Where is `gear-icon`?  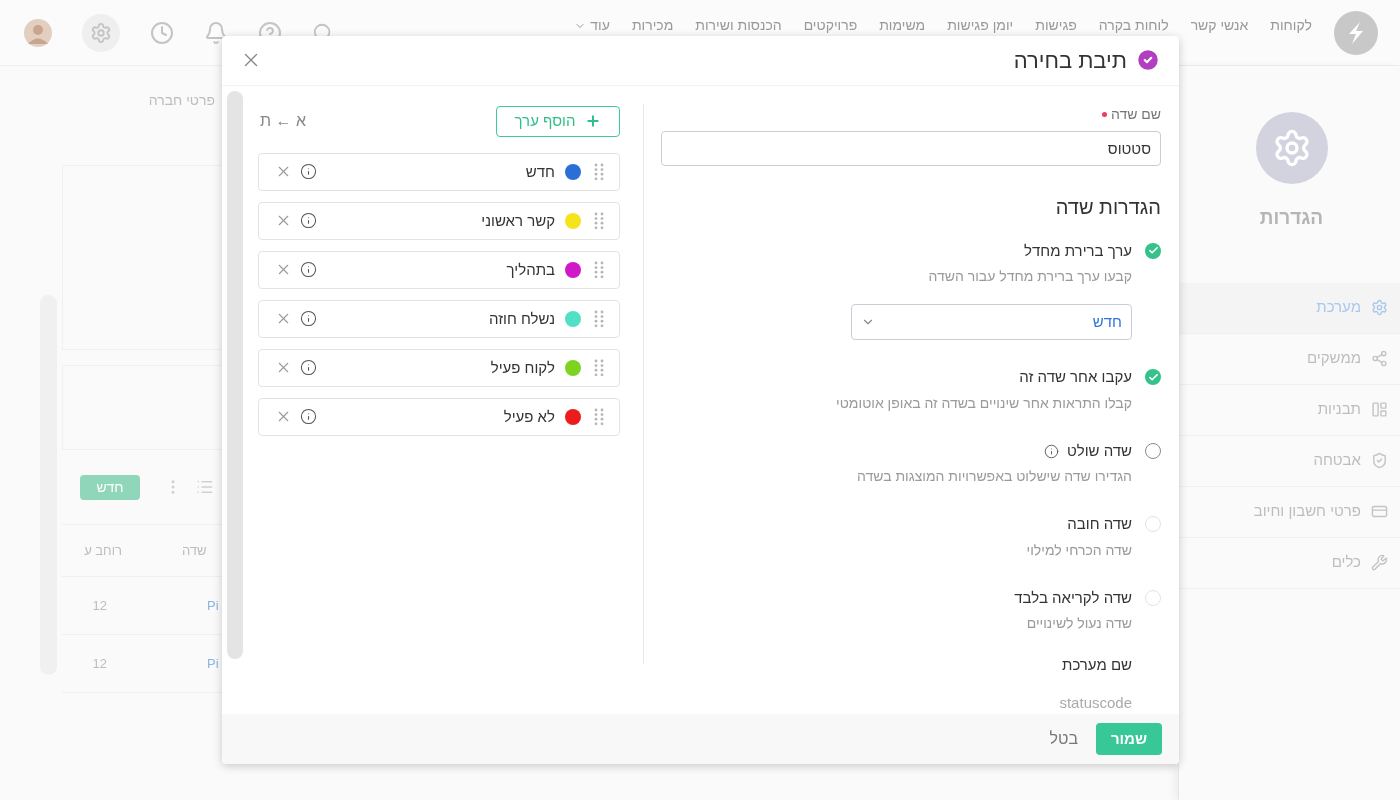
gear-icon is located at coordinates (1379, 307).